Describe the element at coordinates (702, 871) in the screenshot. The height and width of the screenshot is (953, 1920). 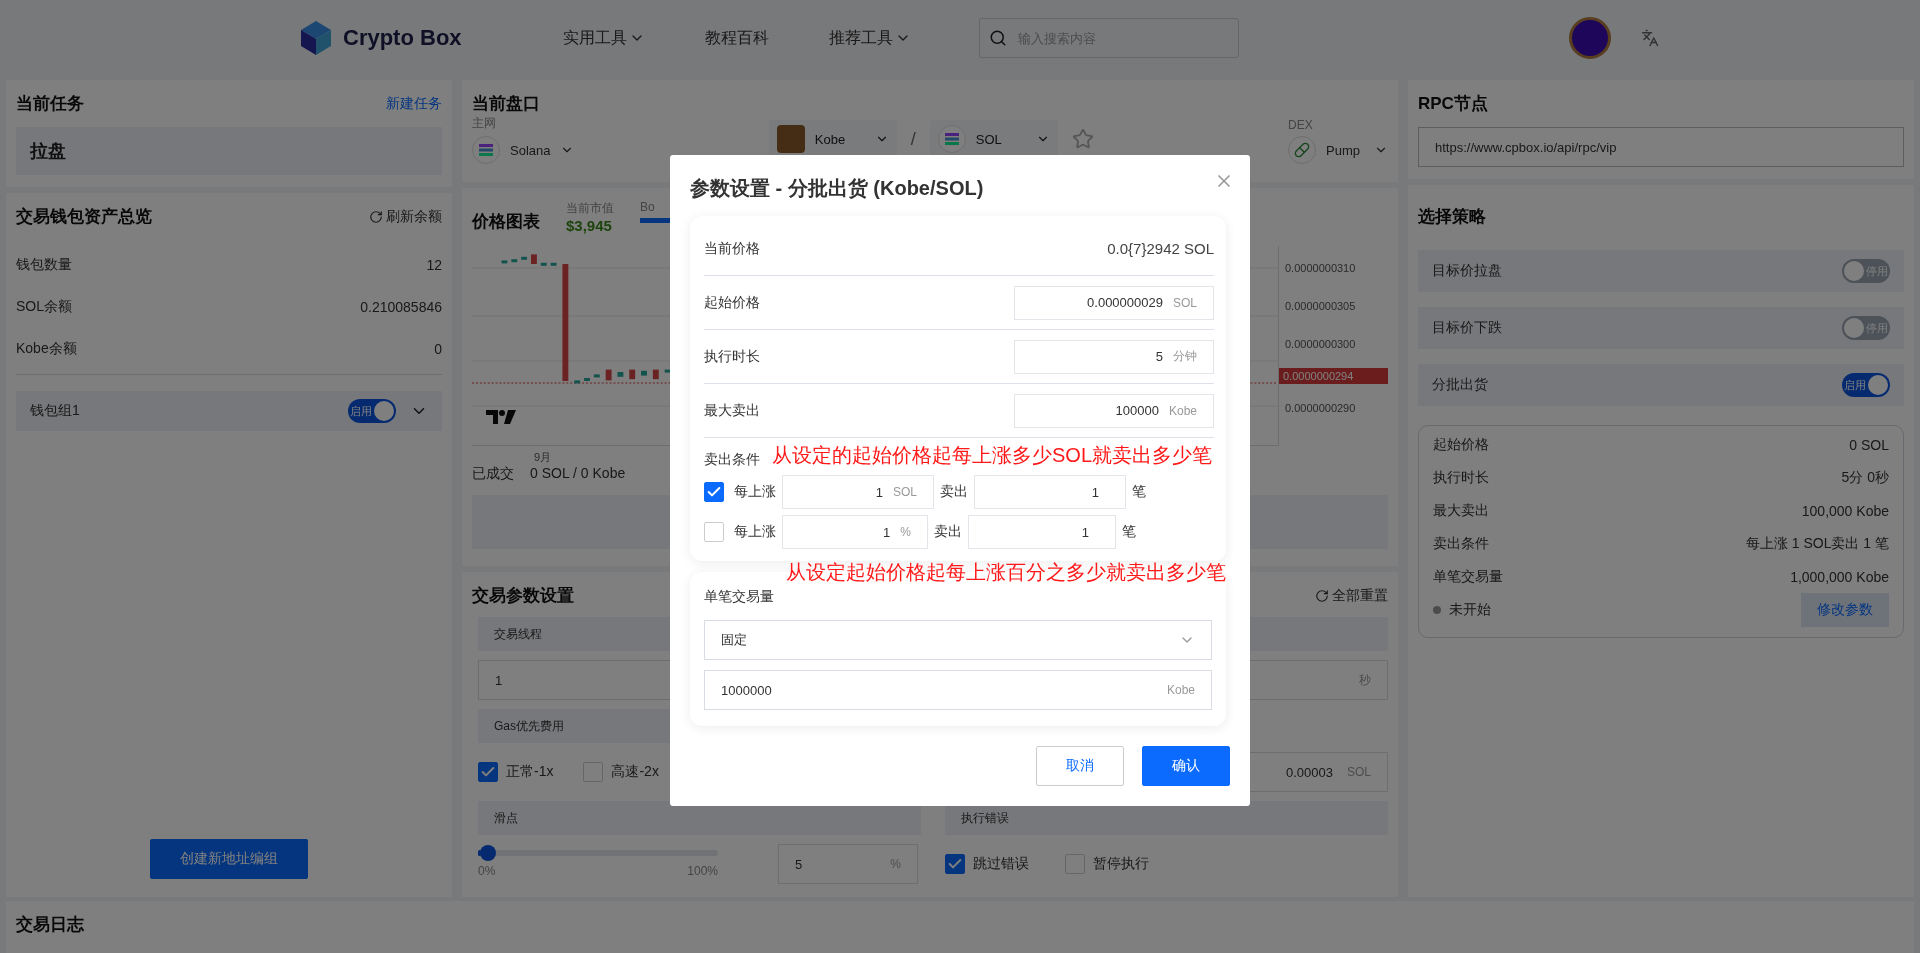
I see `slider-max: 100%` at that location.